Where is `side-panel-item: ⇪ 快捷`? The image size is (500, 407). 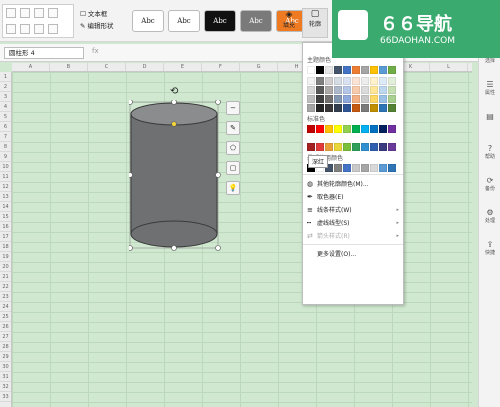 side-panel-item: ⇪ 快捷 is located at coordinates (489, 253).